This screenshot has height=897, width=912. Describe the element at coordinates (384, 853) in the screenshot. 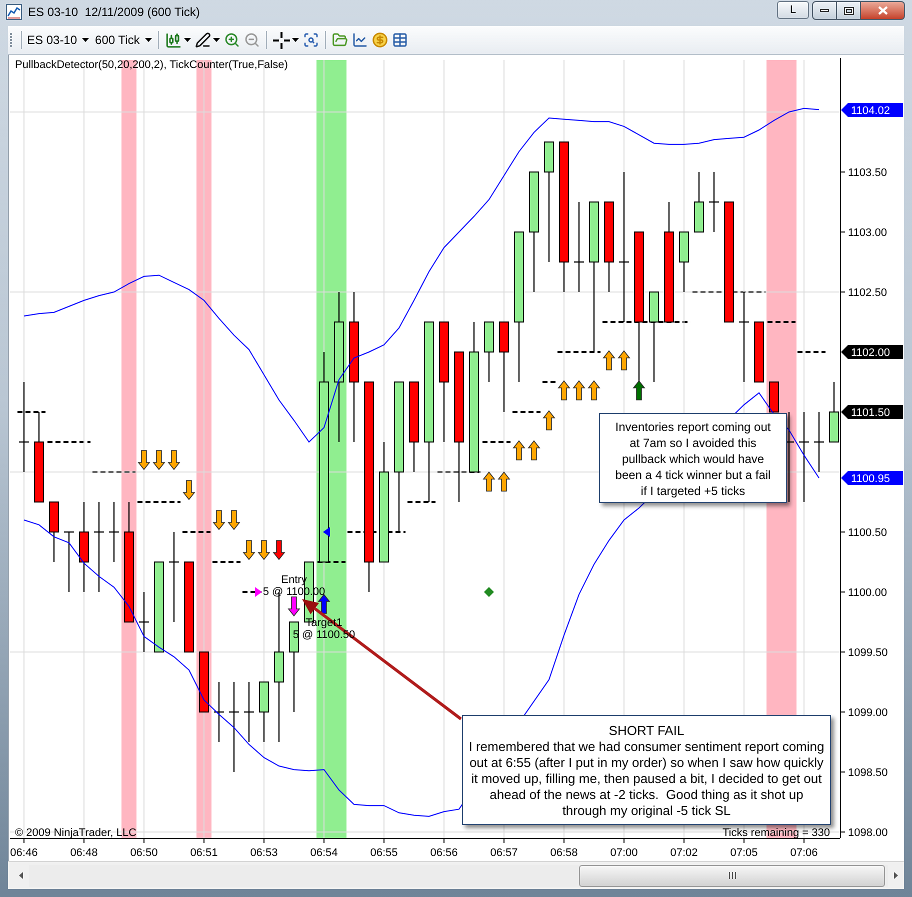

I see `time-label: 06:55` at that location.